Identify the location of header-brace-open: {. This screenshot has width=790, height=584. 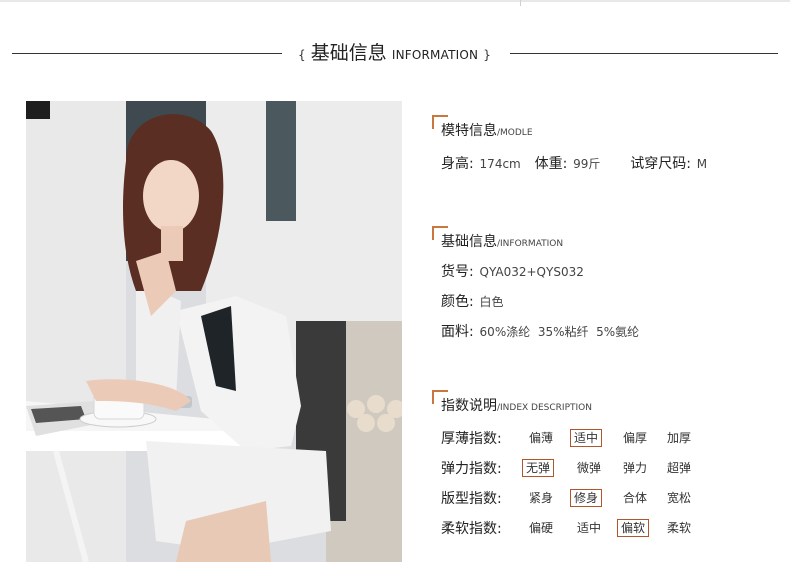
(302, 55).